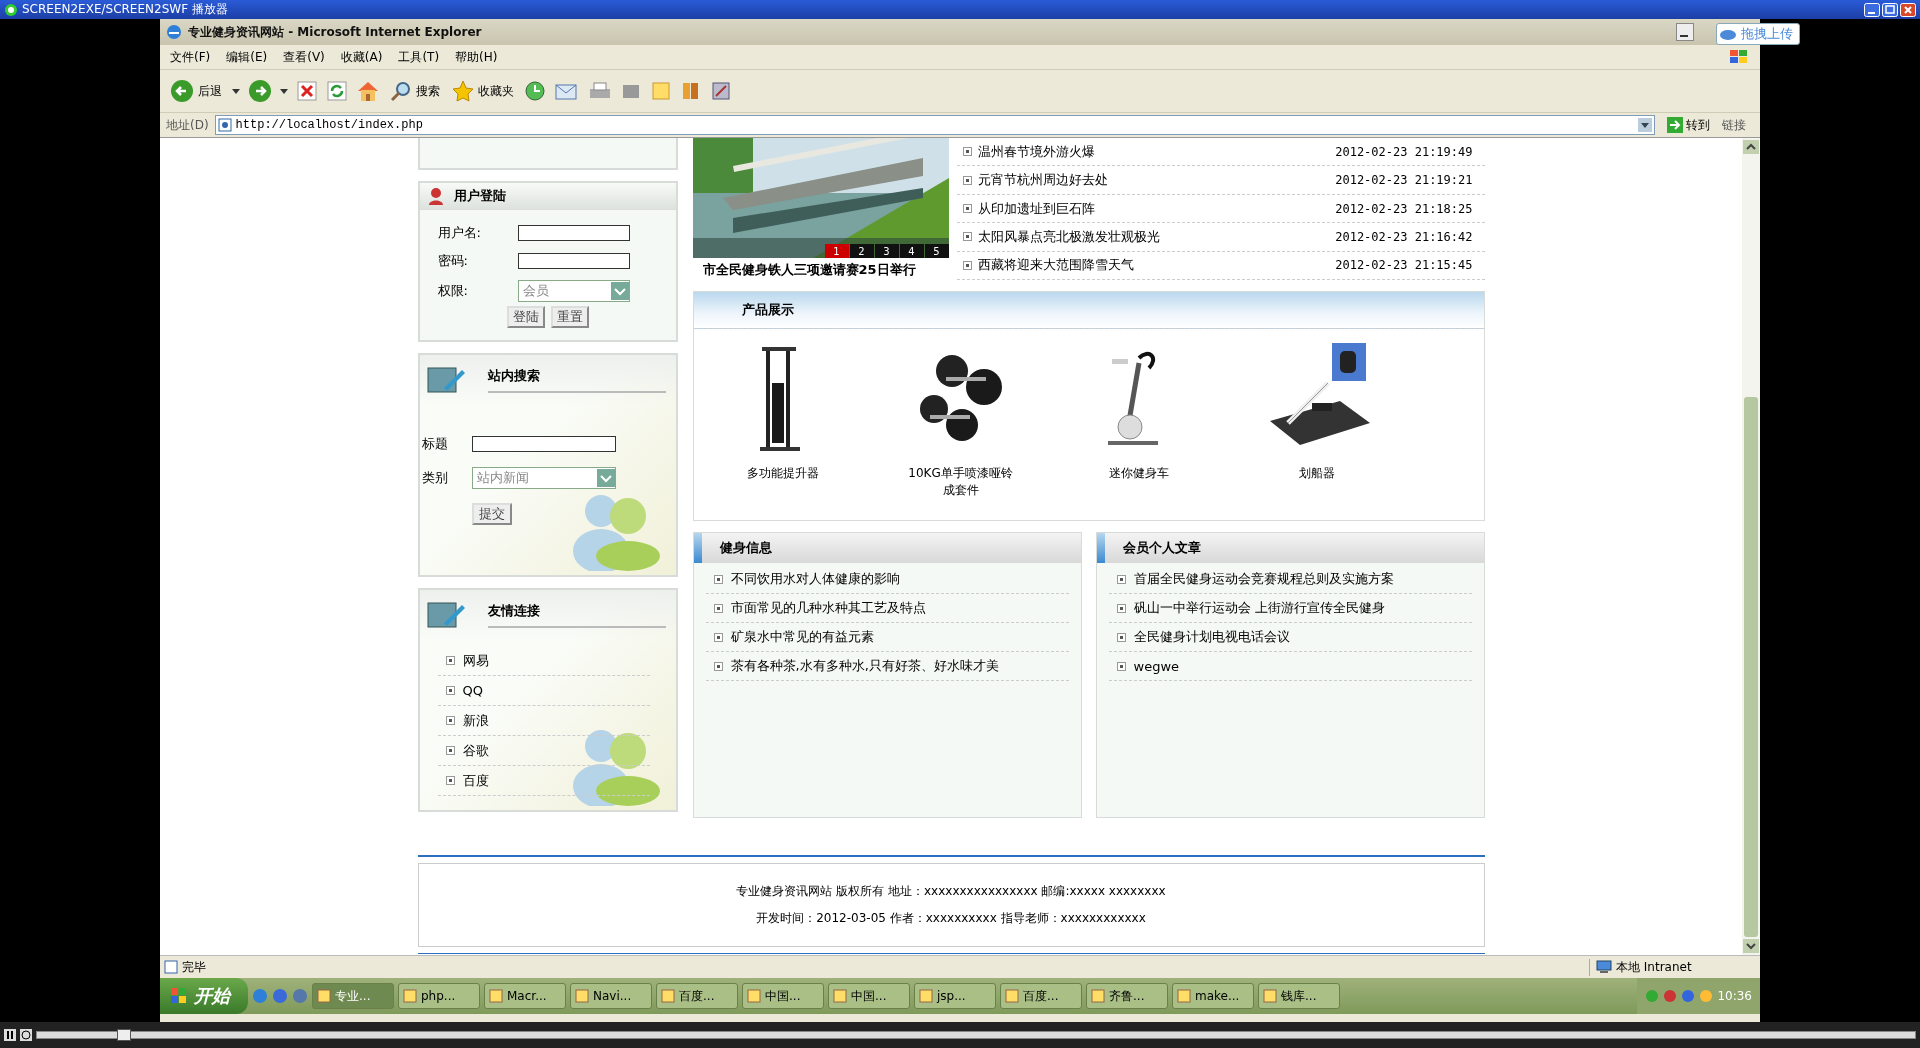 This screenshot has width=1920, height=1048. I want to click on slide-page-button: 2, so click(861, 251).